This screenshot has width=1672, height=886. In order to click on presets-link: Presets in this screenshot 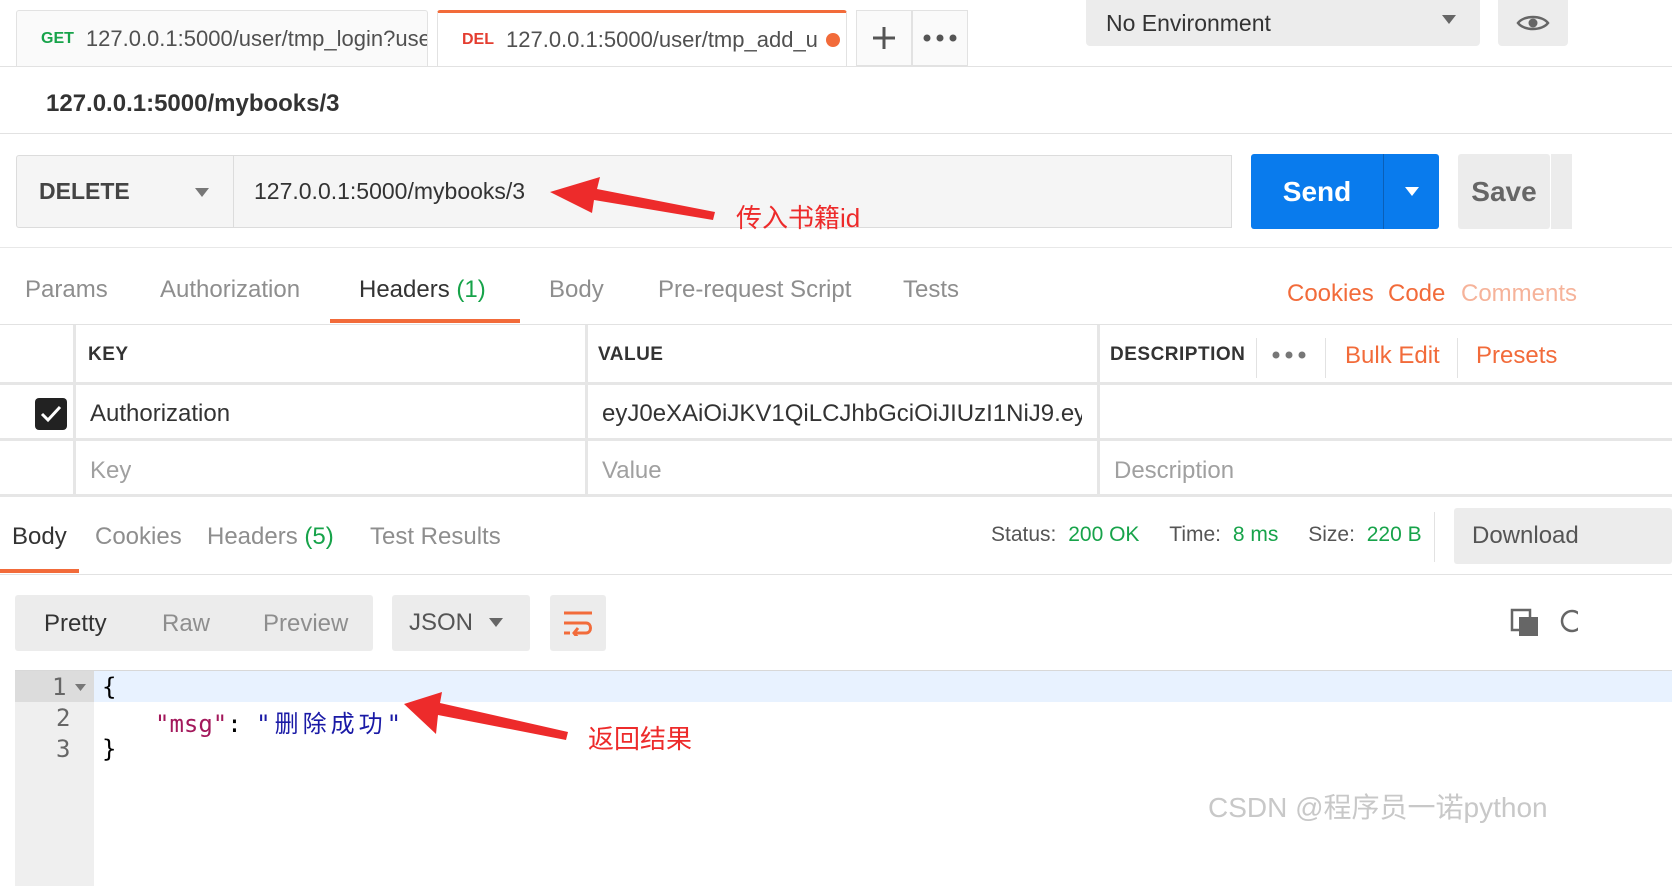, I will do `click(1516, 356)`.